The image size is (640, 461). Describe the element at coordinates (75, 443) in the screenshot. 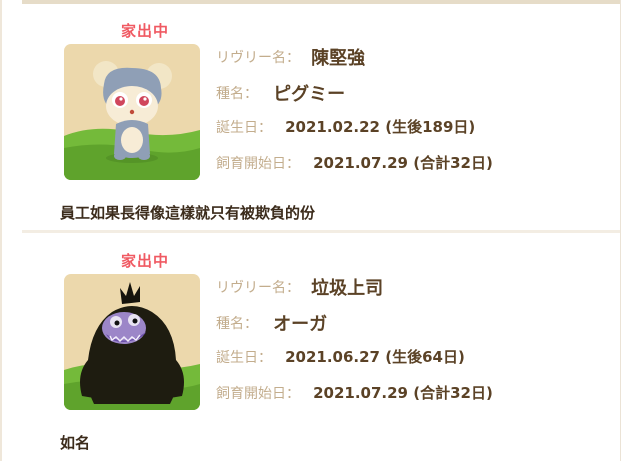

I see `pet-comment: 如名` at that location.